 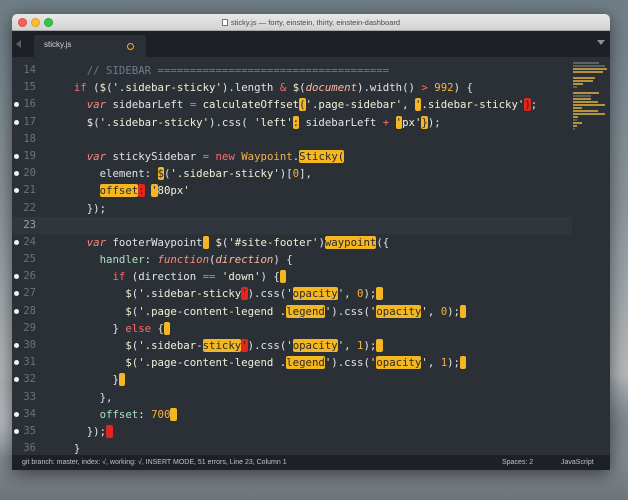 I want to click on code-line: 20 element: $('.sidebar-sticky')[0],, so click(x=292, y=173).